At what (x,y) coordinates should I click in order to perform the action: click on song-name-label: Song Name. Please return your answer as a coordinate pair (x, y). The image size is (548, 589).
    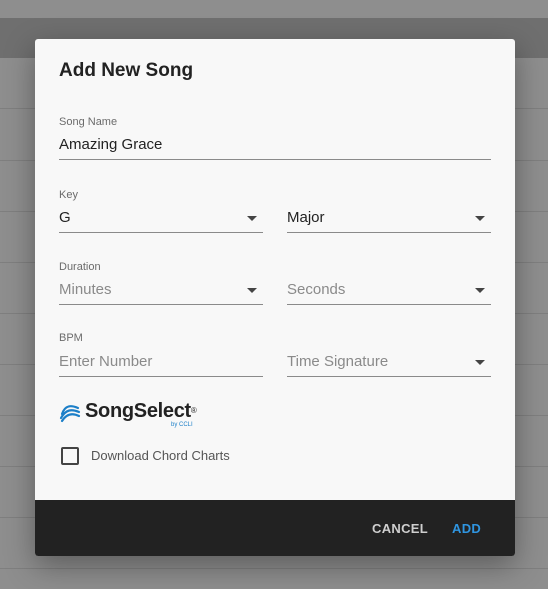
    Looking at the image, I should click on (88, 122).